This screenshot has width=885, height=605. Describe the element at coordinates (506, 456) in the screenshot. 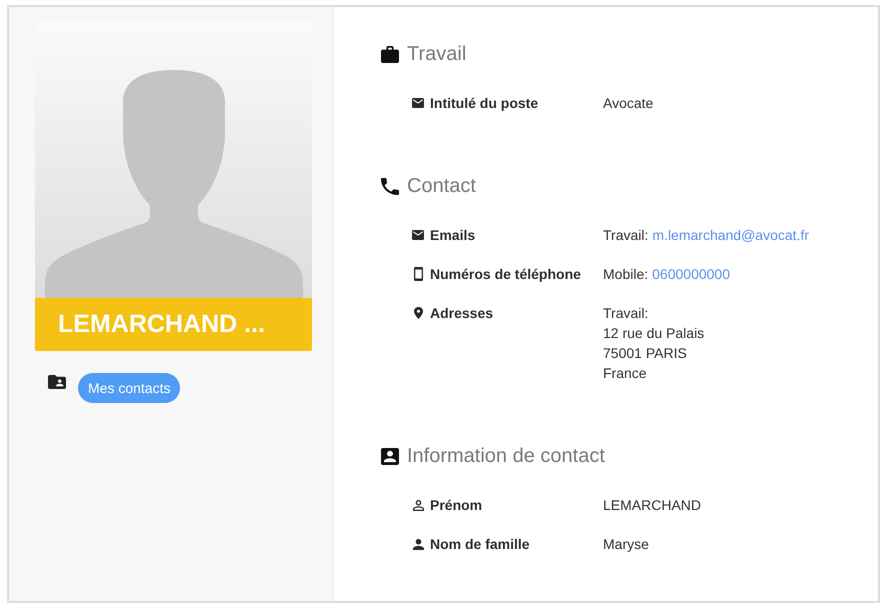

I see `section-title: Information de contact` at that location.